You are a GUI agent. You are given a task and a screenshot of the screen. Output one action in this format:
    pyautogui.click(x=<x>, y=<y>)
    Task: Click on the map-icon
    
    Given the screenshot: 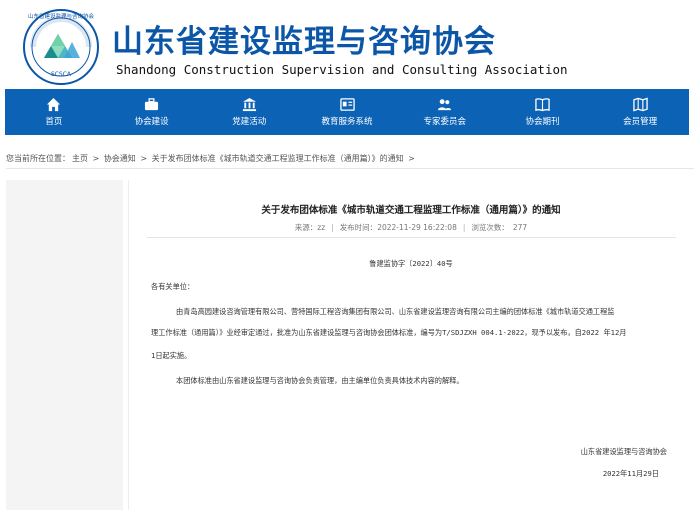 What is the action you would take?
    pyautogui.click(x=640, y=104)
    